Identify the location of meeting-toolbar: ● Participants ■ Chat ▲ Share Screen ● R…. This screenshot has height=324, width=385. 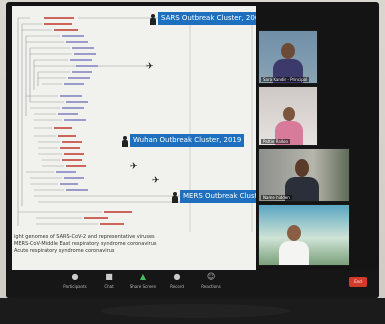
(192, 284).